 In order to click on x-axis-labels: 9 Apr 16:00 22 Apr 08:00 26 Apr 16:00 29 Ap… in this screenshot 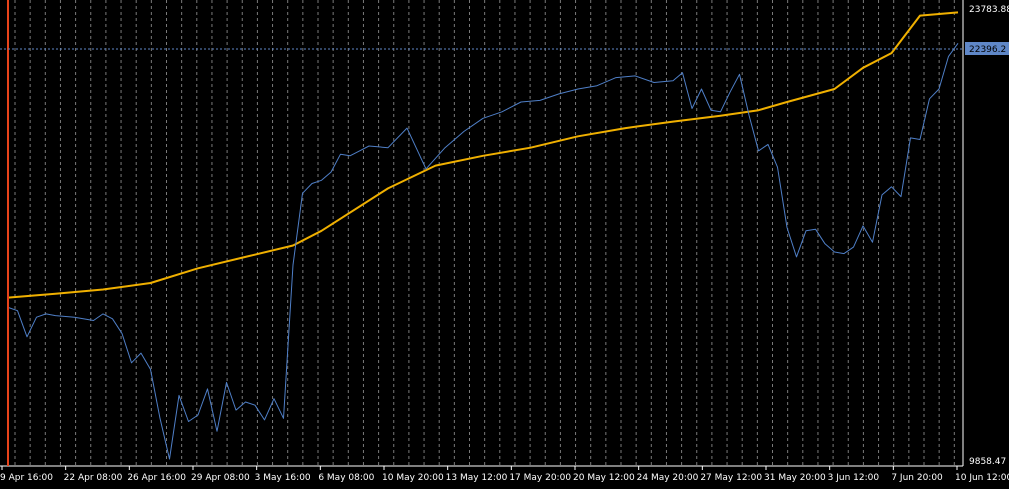, I will do `click(504, 474)`.